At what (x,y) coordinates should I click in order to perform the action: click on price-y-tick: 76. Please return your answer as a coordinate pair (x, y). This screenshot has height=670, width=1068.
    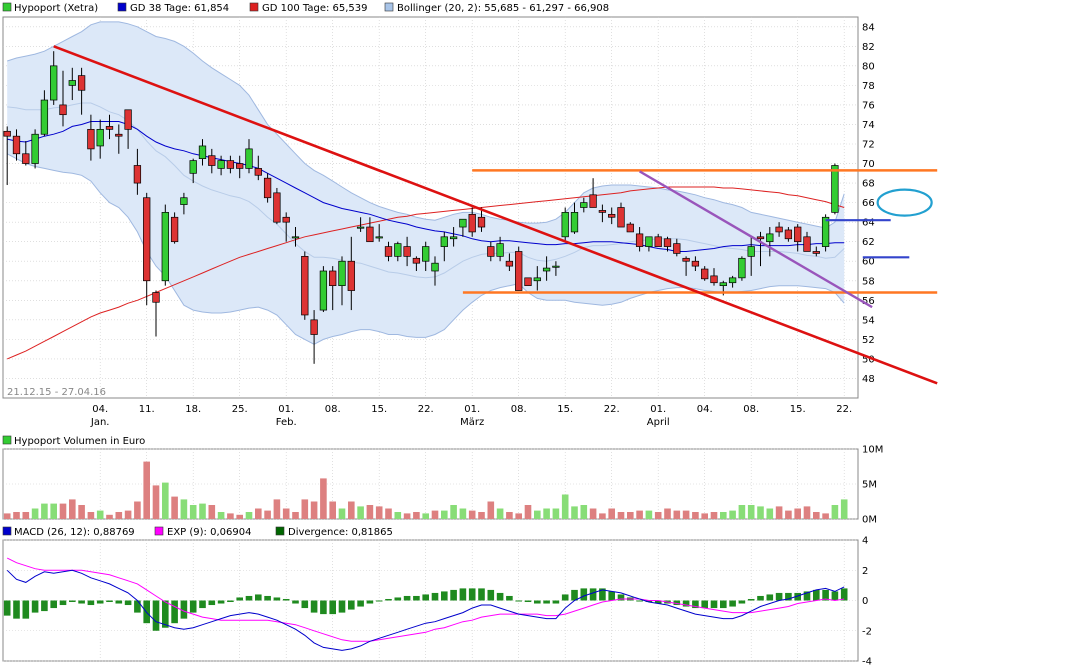
    Looking at the image, I should click on (868, 105).